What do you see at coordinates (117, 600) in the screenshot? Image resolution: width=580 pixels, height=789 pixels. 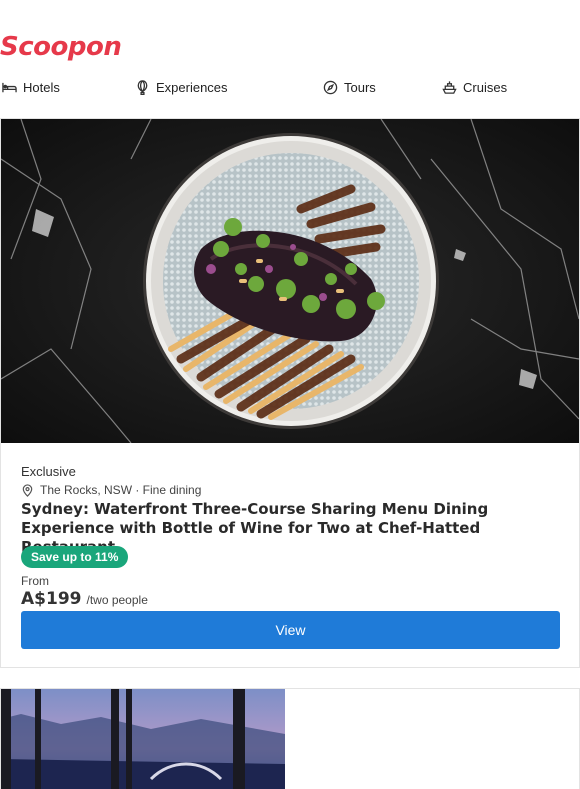 I see `price-unit: /two people` at bounding box center [117, 600].